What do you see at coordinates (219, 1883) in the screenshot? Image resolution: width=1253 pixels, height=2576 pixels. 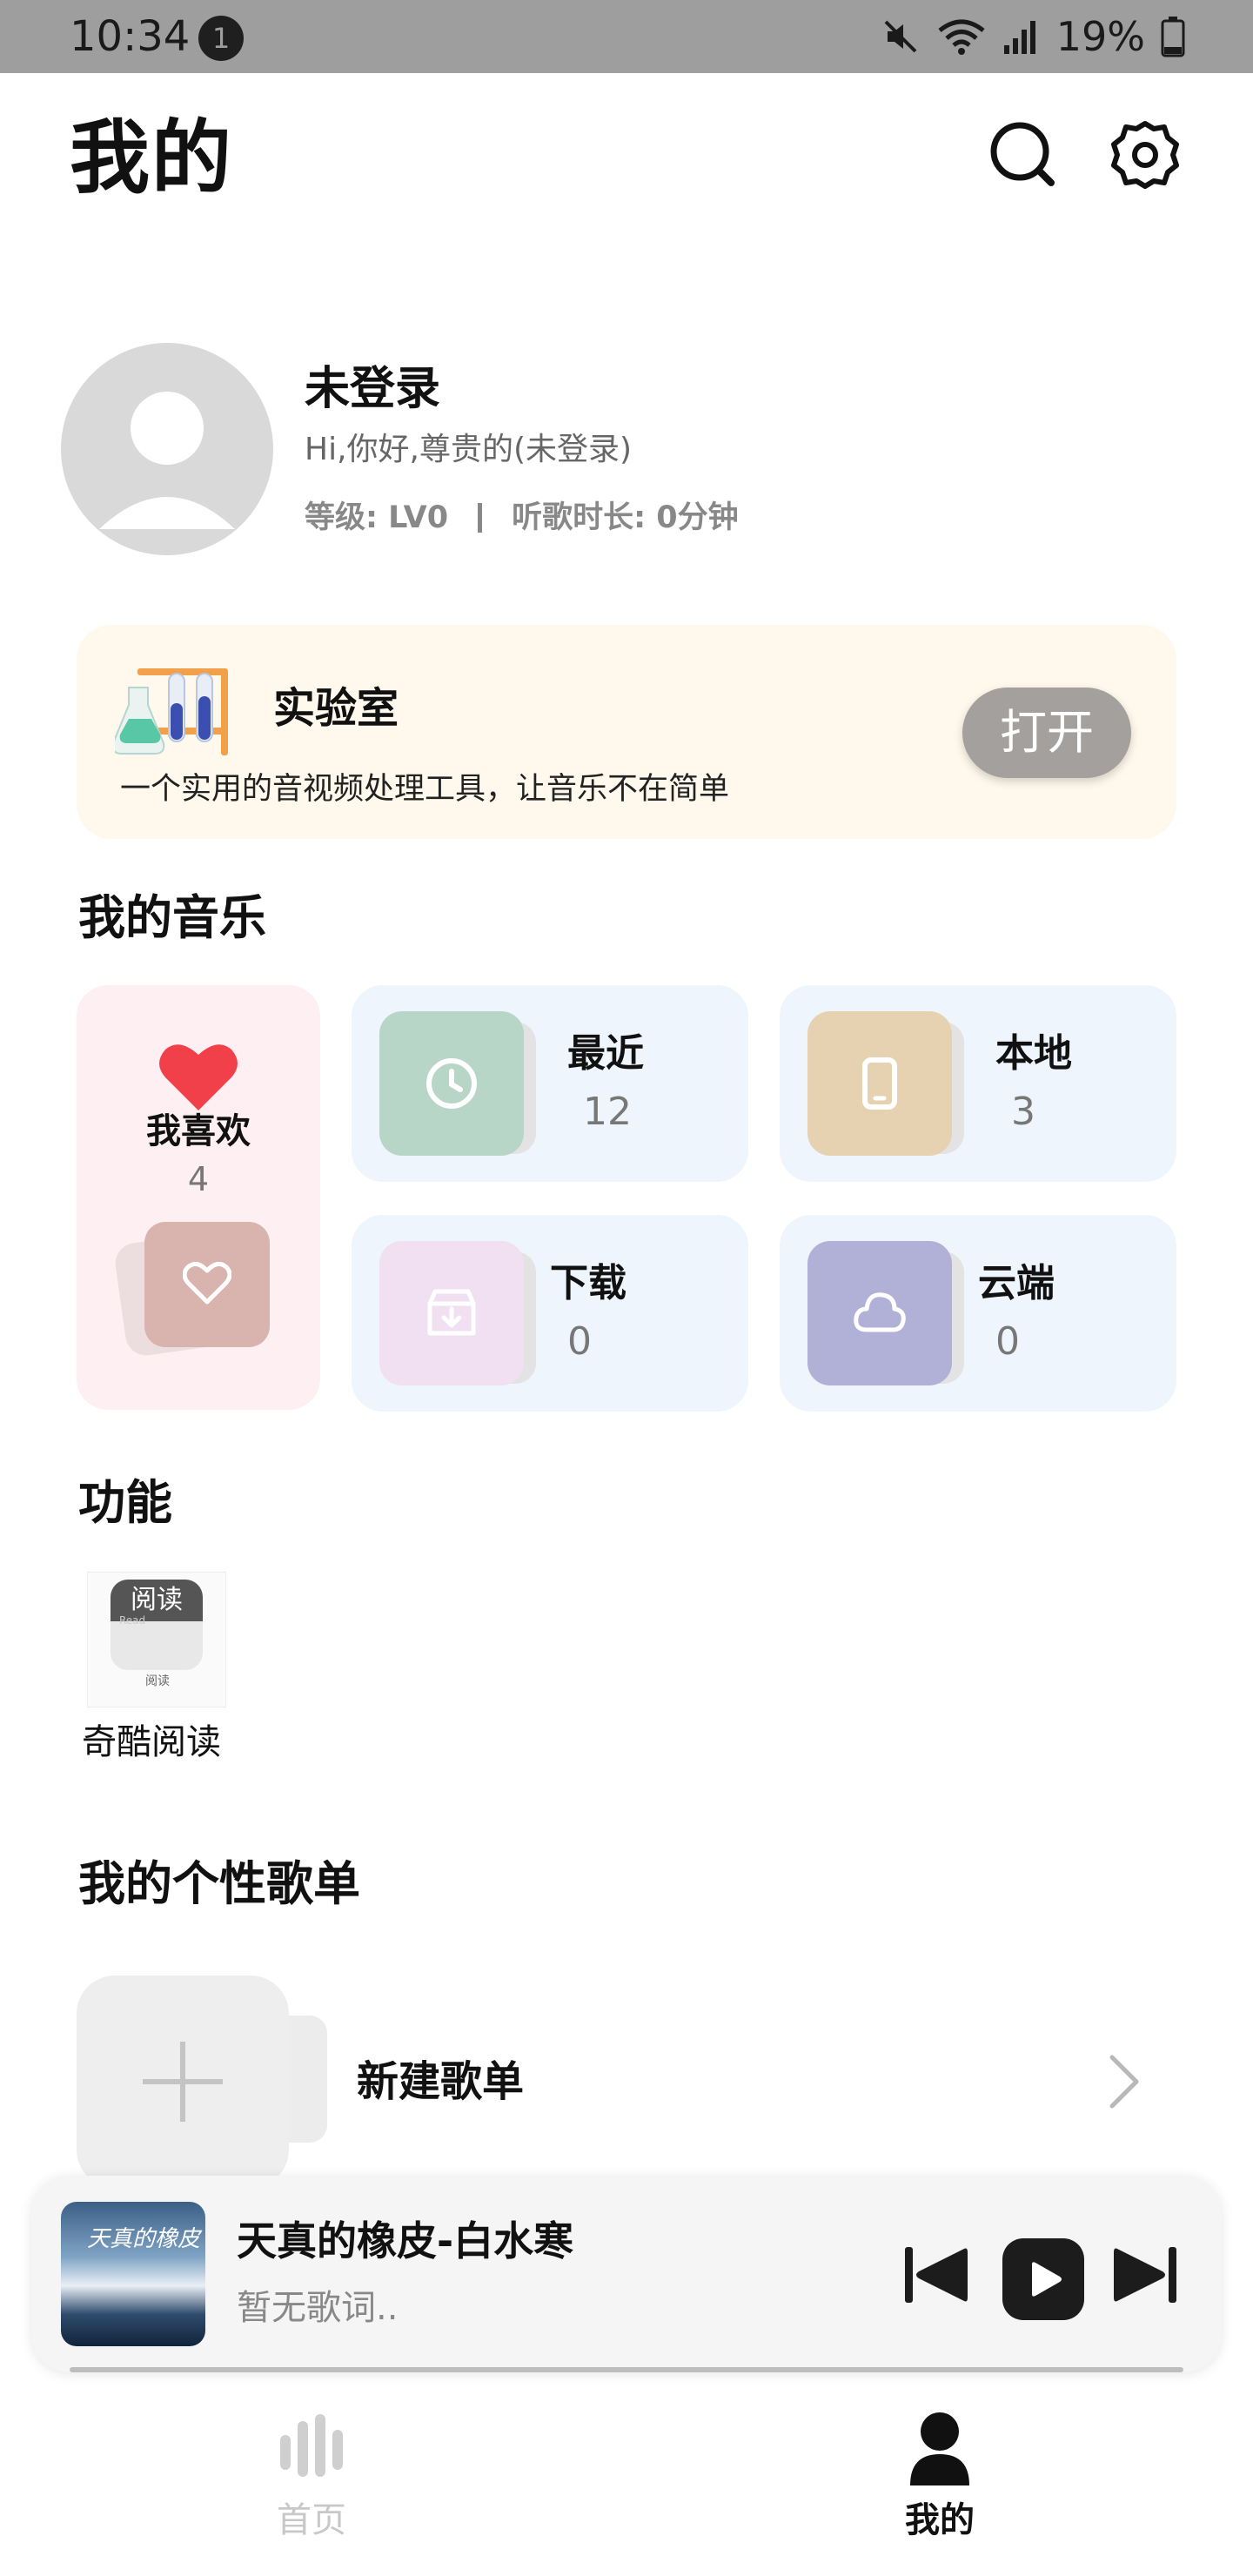 I see `playlists-title: 我的个性歌单` at bounding box center [219, 1883].